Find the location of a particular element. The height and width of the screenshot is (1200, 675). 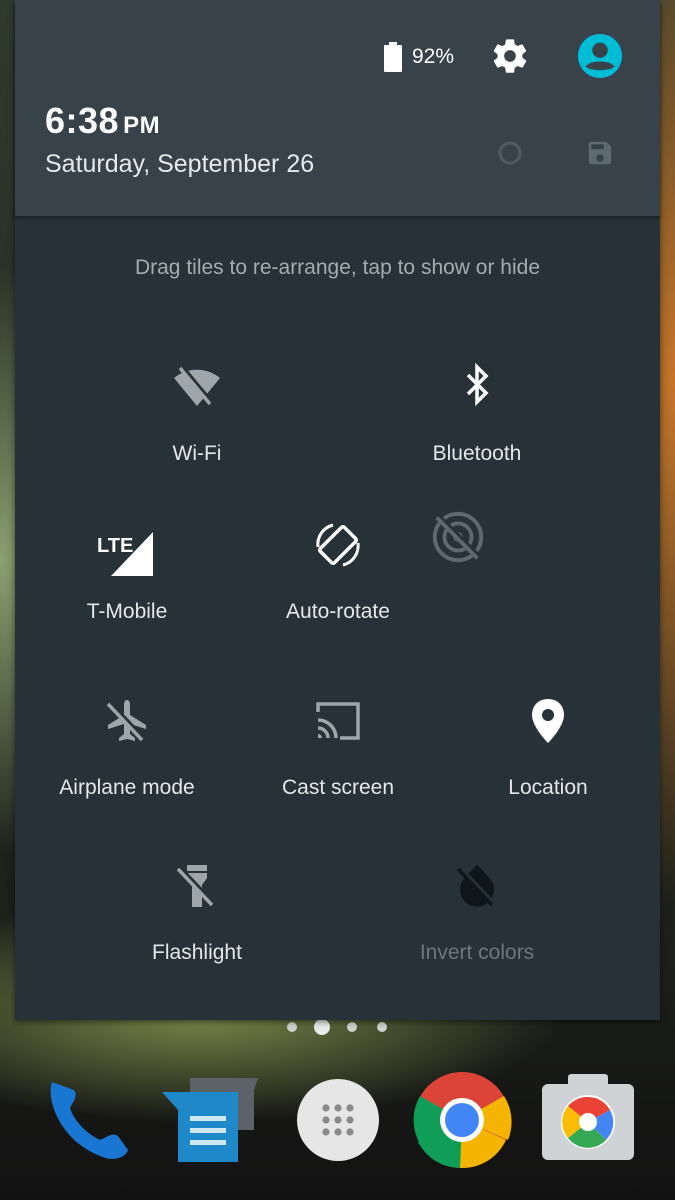

tile-invert-colors: Invert colors is located at coordinates (477, 931).